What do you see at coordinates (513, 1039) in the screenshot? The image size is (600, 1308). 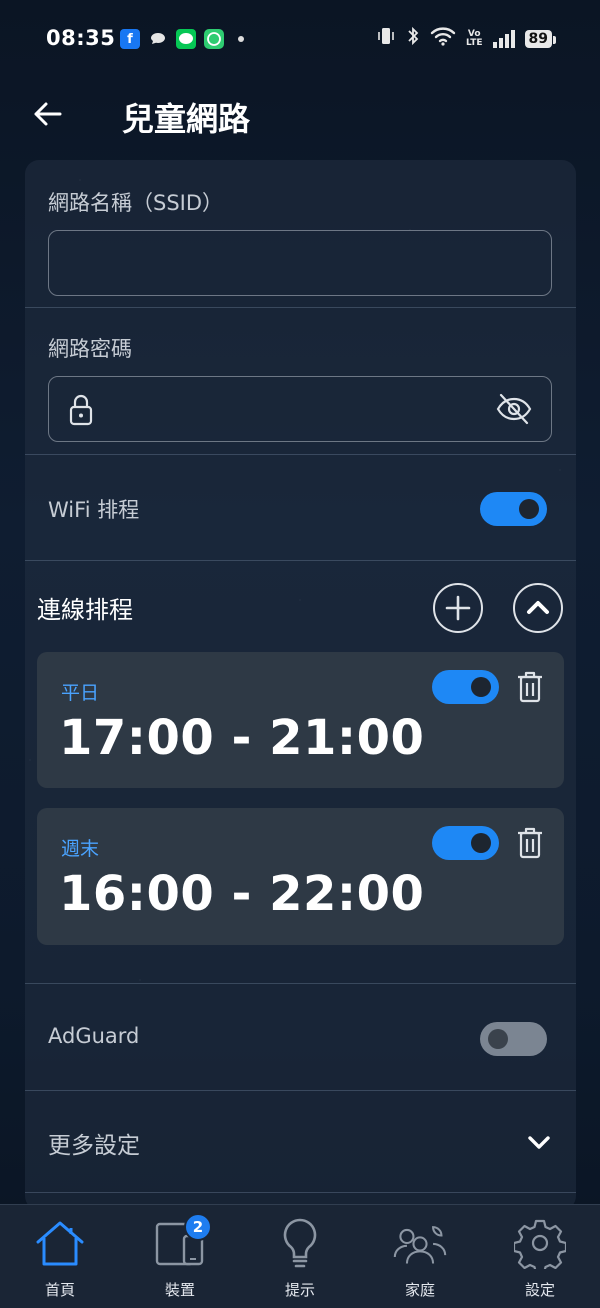 I see `adguard-toggle` at bounding box center [513, 1039].